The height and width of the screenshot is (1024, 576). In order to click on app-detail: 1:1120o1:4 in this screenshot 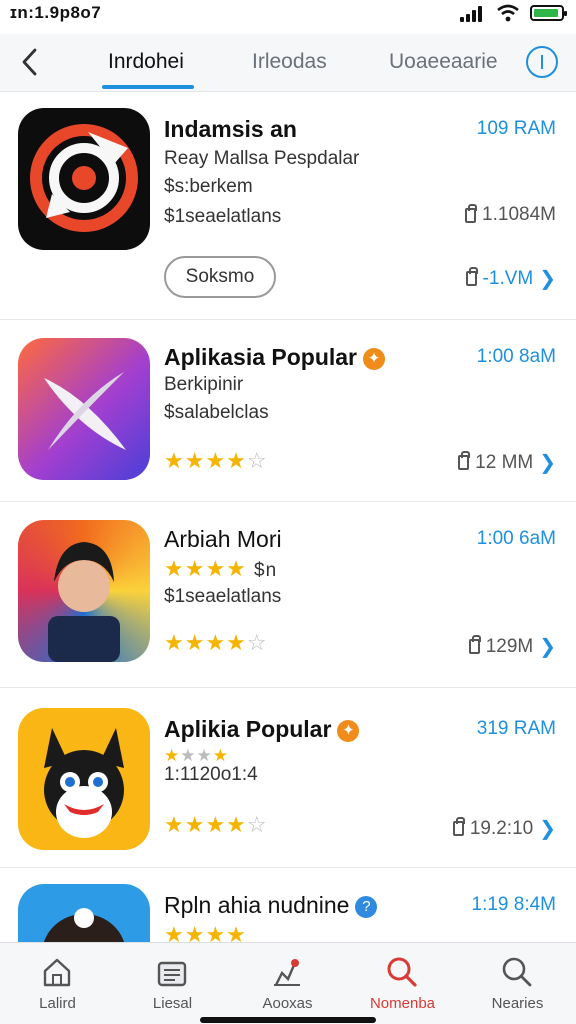, I will do `click(211, 774)`.